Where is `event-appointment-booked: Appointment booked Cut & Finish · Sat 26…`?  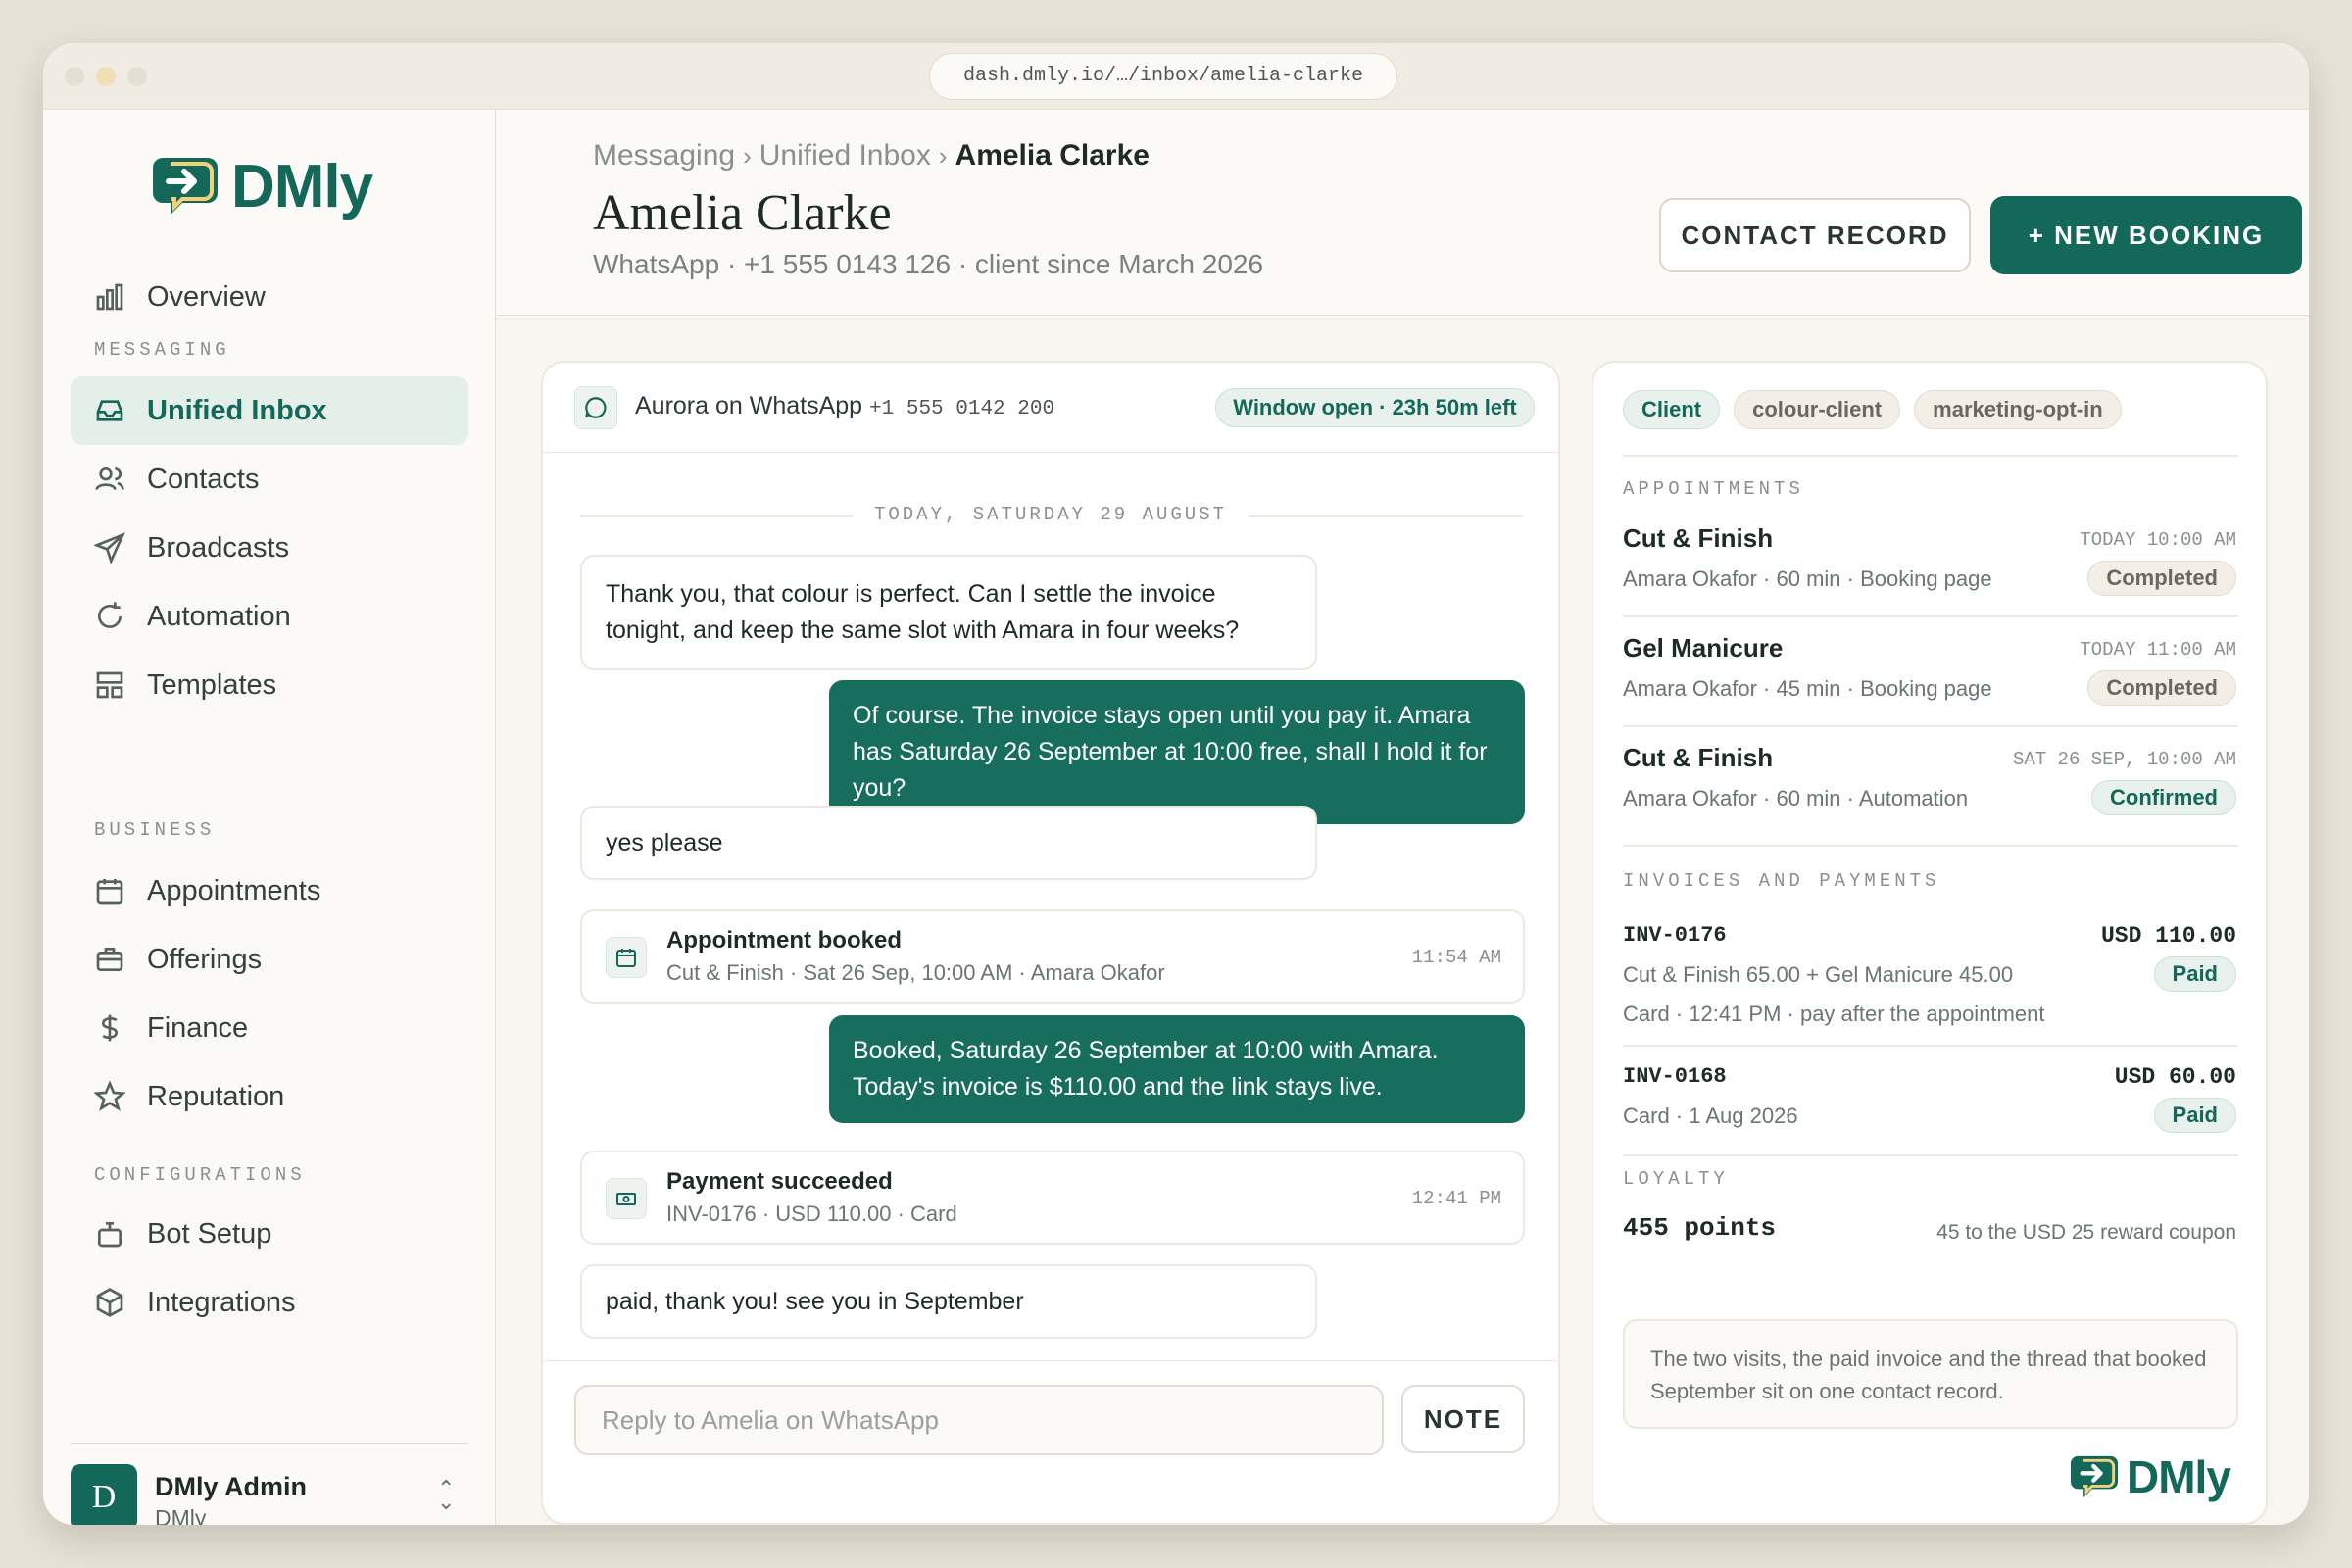
event-appointment-booked: Appointment booked Cut & Finish · Sat 26… is located at coordinates (1052, 956).